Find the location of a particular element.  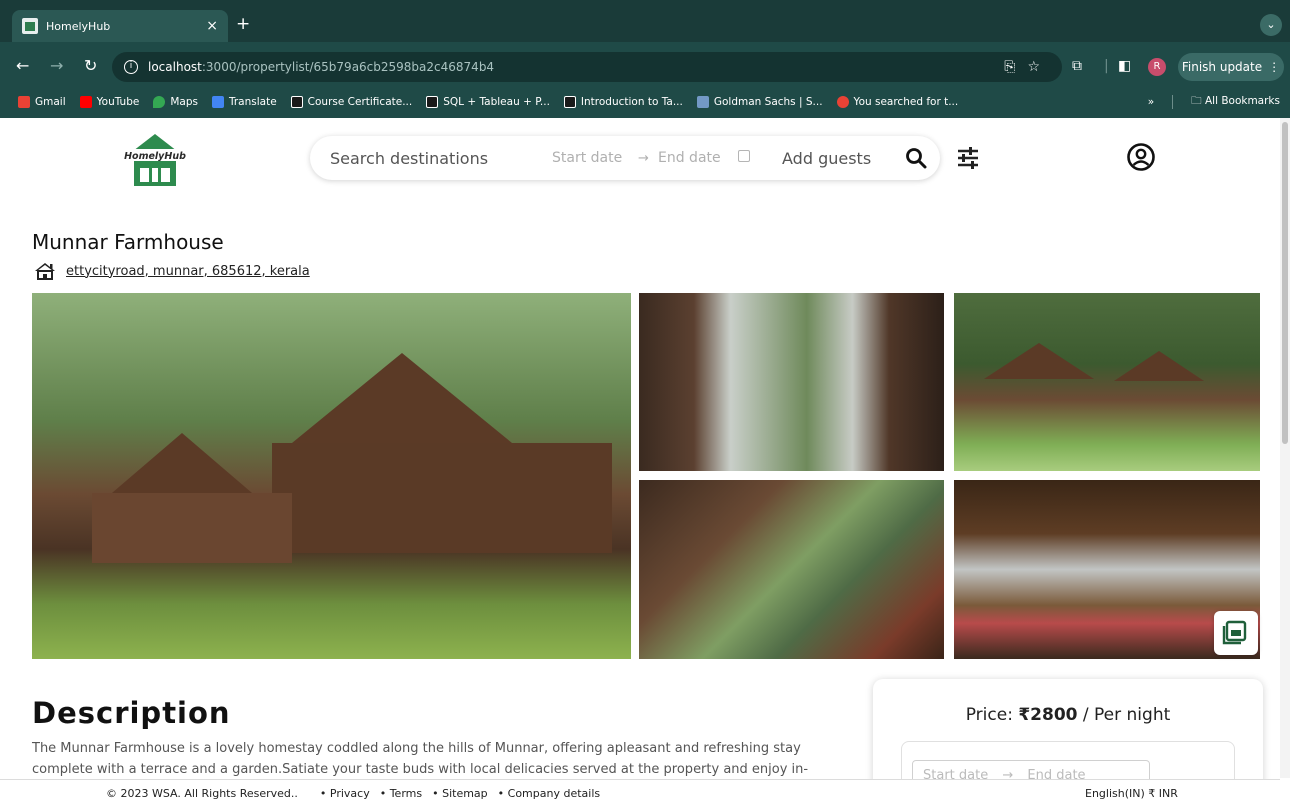

price-amount: ₹2800 is located at coordinates (1048, 715).